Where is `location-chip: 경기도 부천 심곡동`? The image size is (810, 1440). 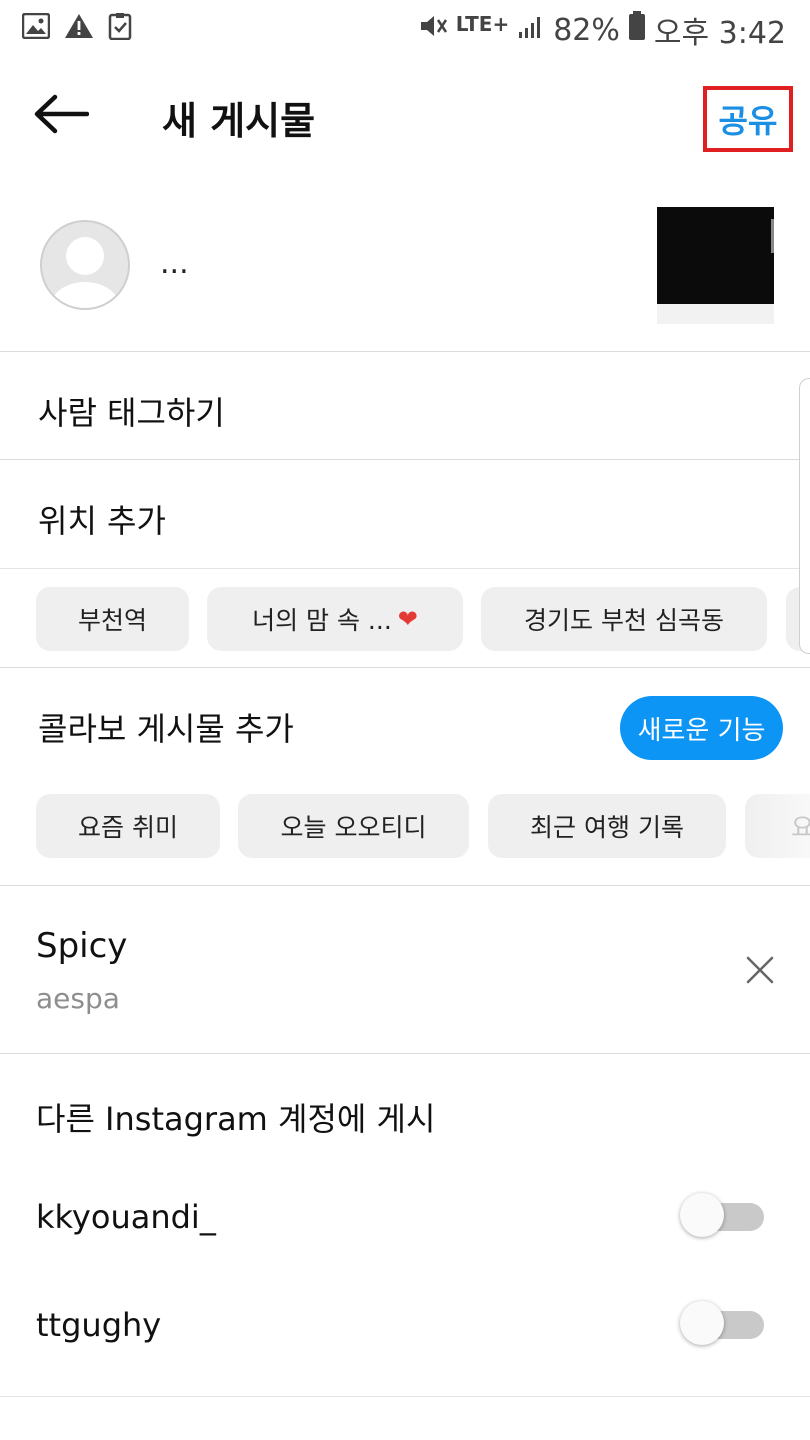 location-chip: 경기도 부천 심곡동 is located at coordinates (624, 619).